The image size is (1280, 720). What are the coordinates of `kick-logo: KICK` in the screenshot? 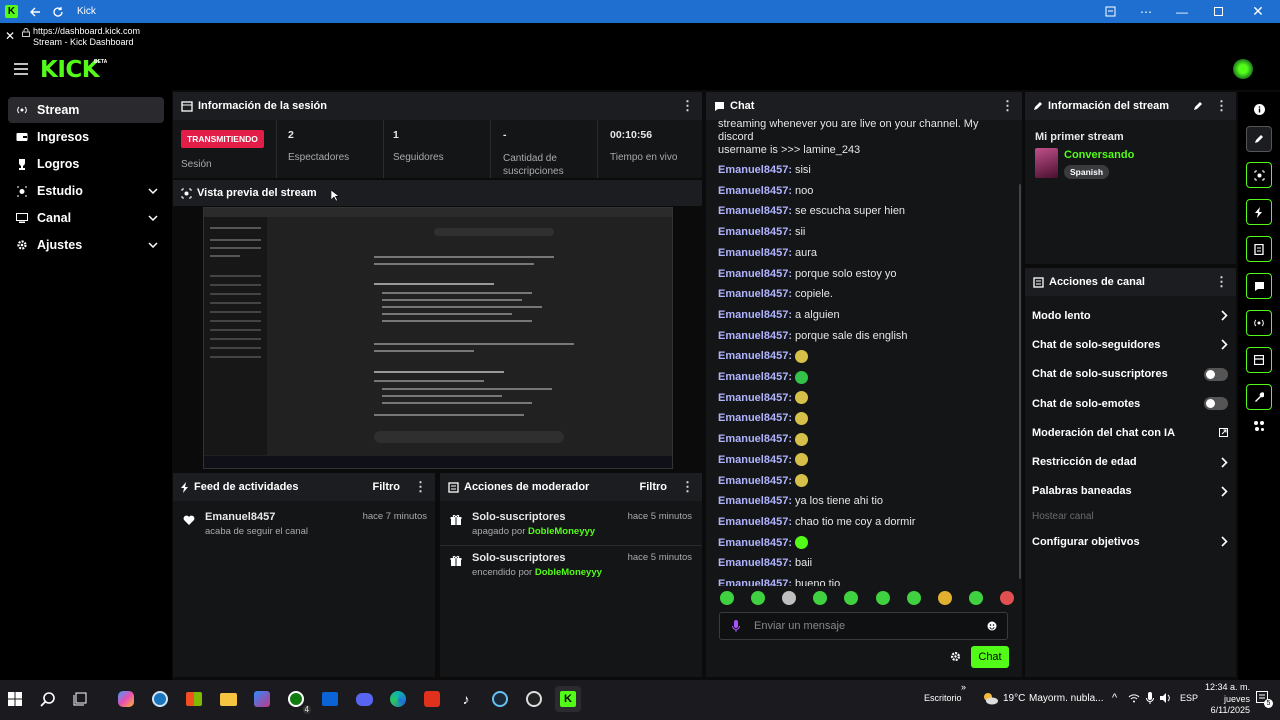 It's located at (70, 70).